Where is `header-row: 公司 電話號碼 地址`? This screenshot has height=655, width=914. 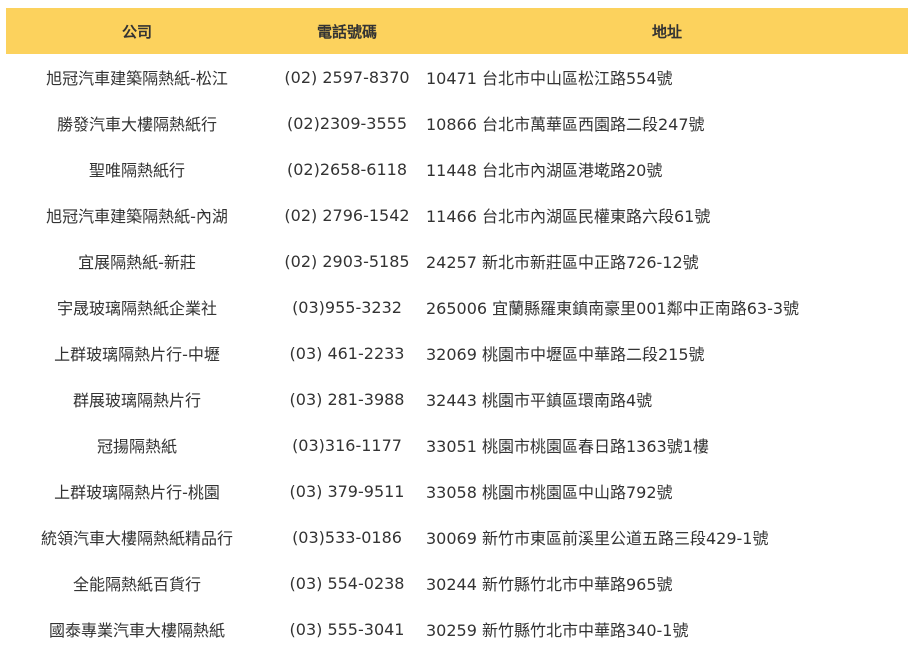 header-row: 公司 電話號碼 地址 is located at coordinates (457, 31).